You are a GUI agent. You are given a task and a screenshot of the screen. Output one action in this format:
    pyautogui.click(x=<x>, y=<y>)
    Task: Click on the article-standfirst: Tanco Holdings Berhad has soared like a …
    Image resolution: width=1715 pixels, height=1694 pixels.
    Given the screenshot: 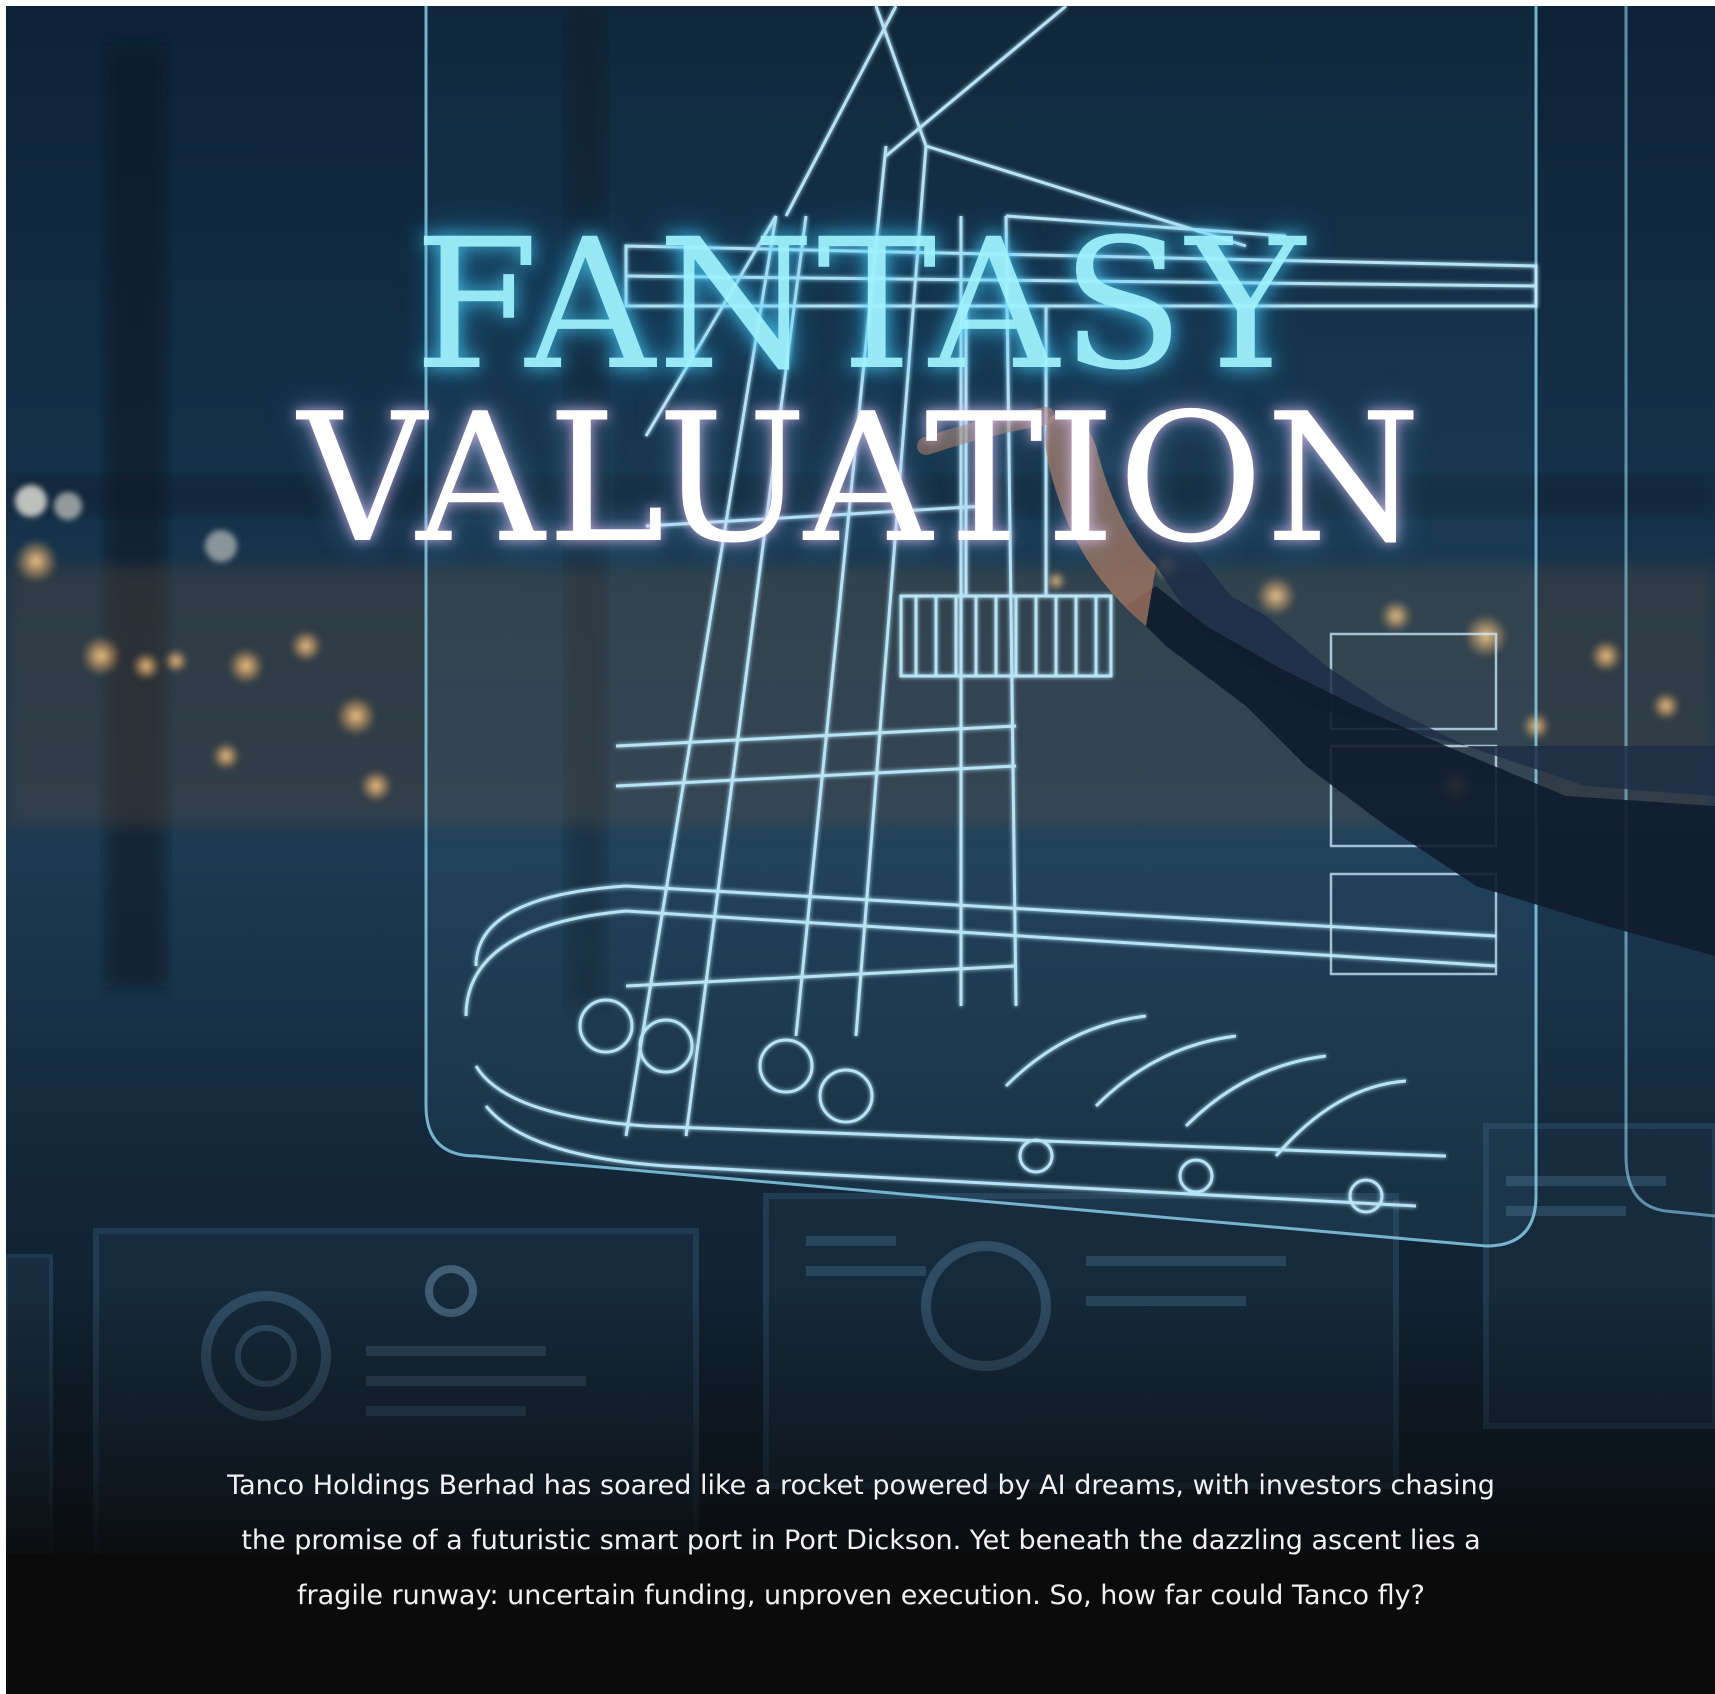 What is the action you would take?
    pyautogui.click(x=861, y=1540)
    